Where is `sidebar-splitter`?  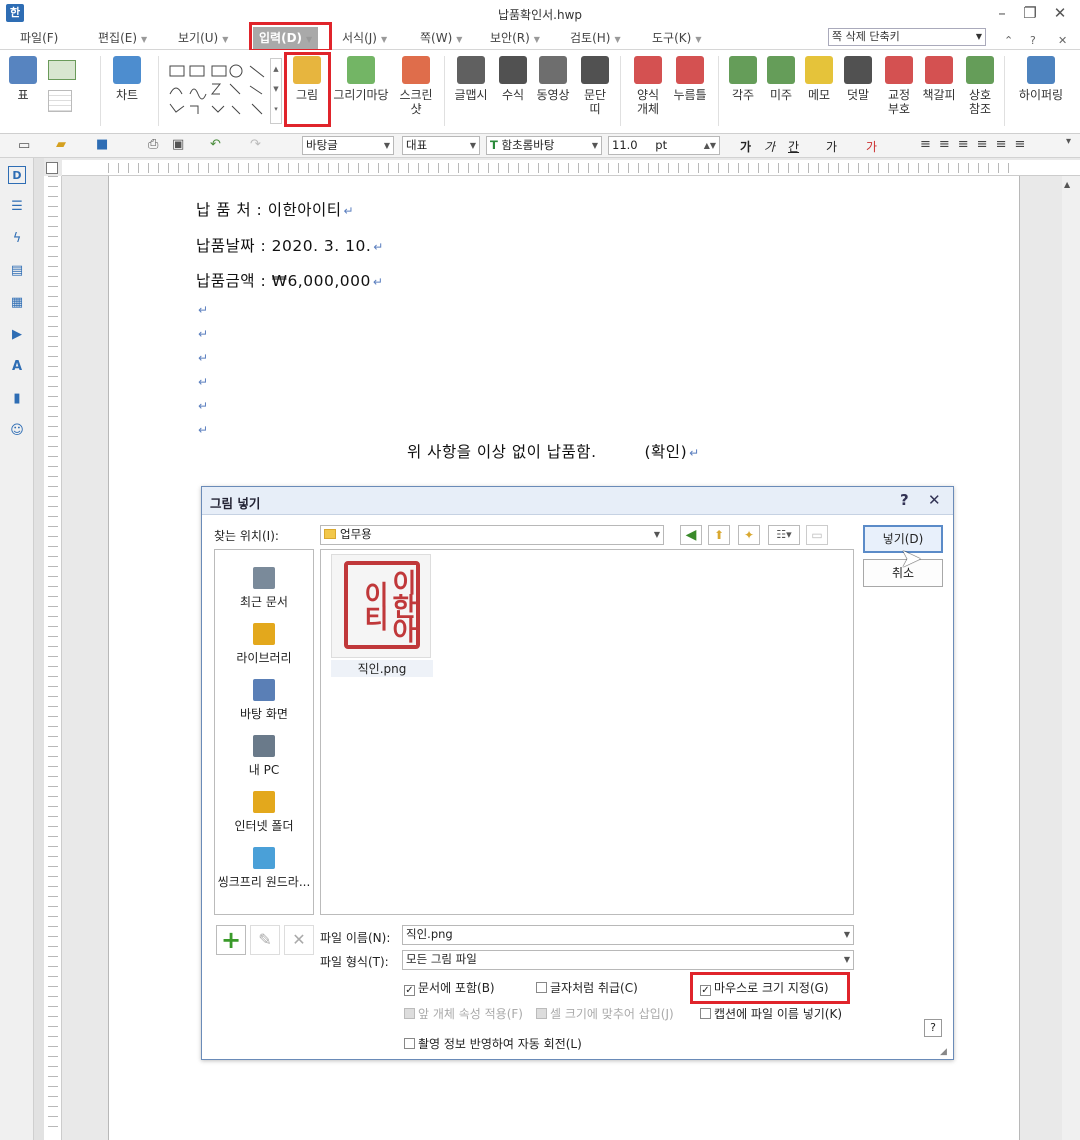
sidebar-splitter is located at coordinates (39, 649).